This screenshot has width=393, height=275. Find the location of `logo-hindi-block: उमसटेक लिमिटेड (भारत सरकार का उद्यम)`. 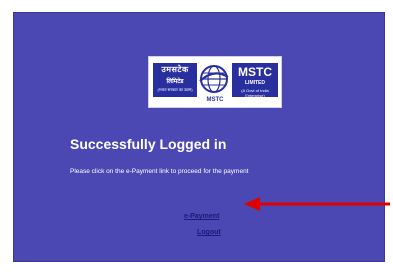

logo-hindi-block: उमसटेक लिमिटेड (भारत सरकार का उद्यम) is located at coordinates (175, 80).